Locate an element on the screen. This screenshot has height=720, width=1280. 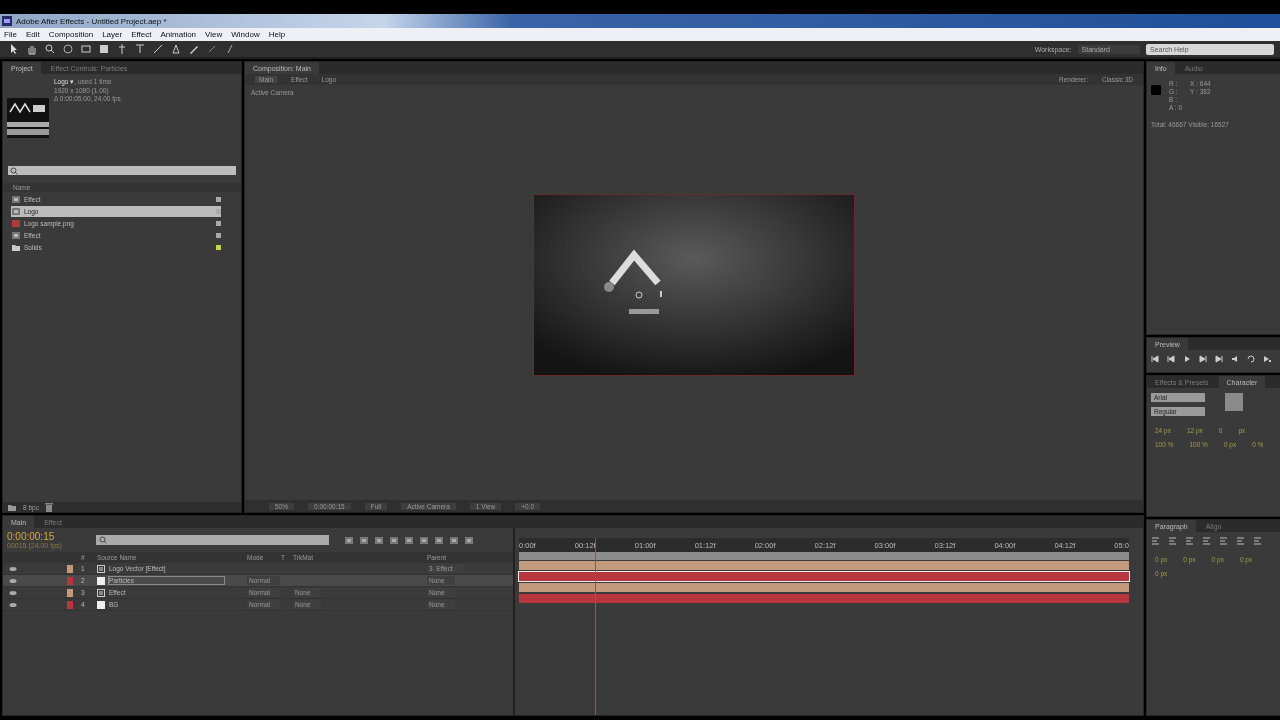
type-tool-icon is located at coordinates (140, 49).